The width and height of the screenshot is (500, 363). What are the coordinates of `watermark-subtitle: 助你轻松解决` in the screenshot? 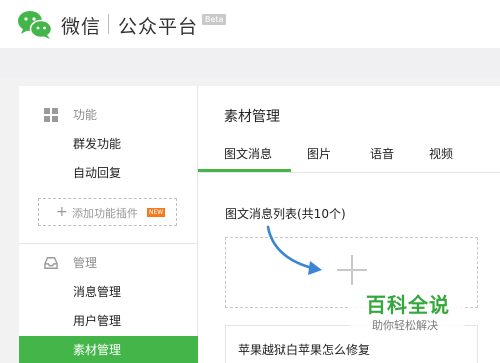 It's located at (405, 325).